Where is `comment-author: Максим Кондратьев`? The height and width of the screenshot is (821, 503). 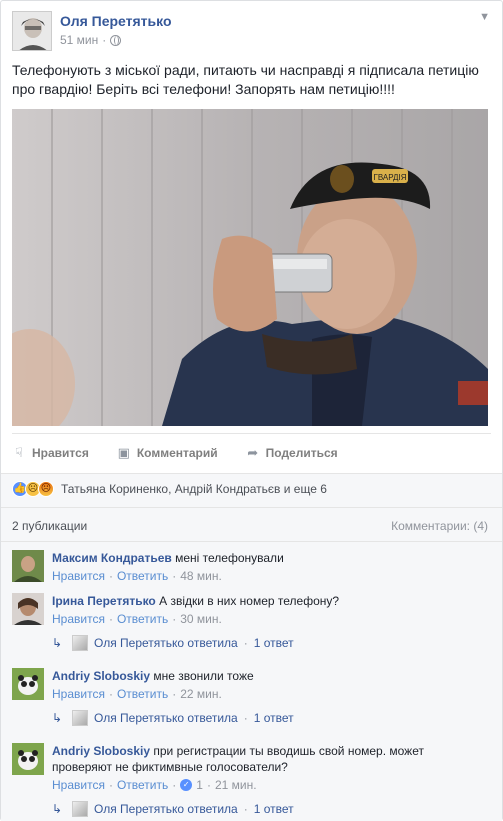
comment-author: Максим Кондратьев is located at coordinates (112, 558).